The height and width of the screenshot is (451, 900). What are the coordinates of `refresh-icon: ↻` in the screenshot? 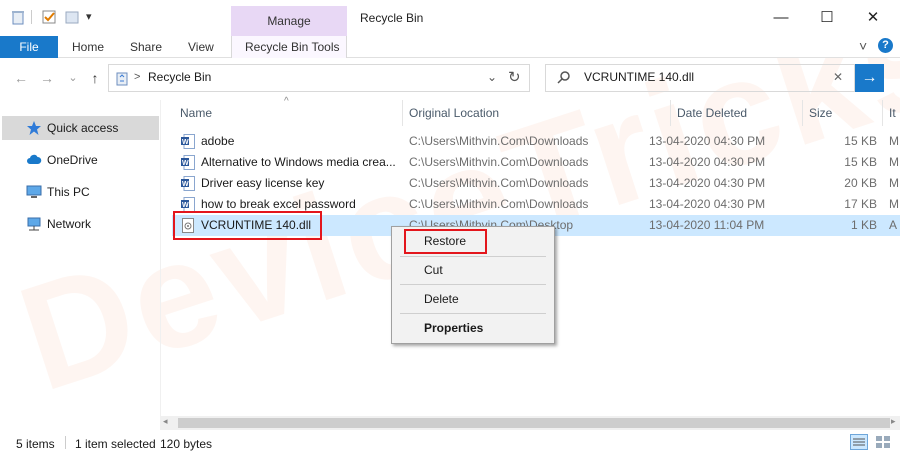 It's located at (514, 77).